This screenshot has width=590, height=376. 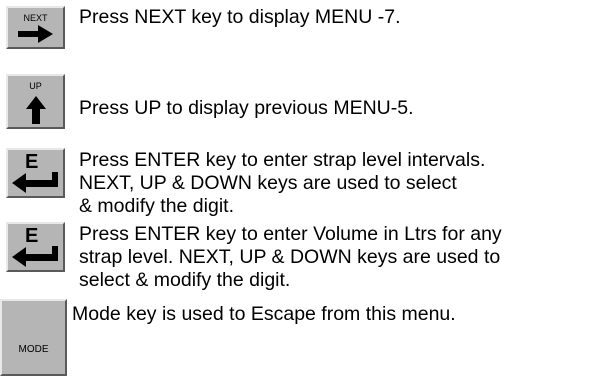 I want to click on up-arrow-icon, so click(x=36, y=110).